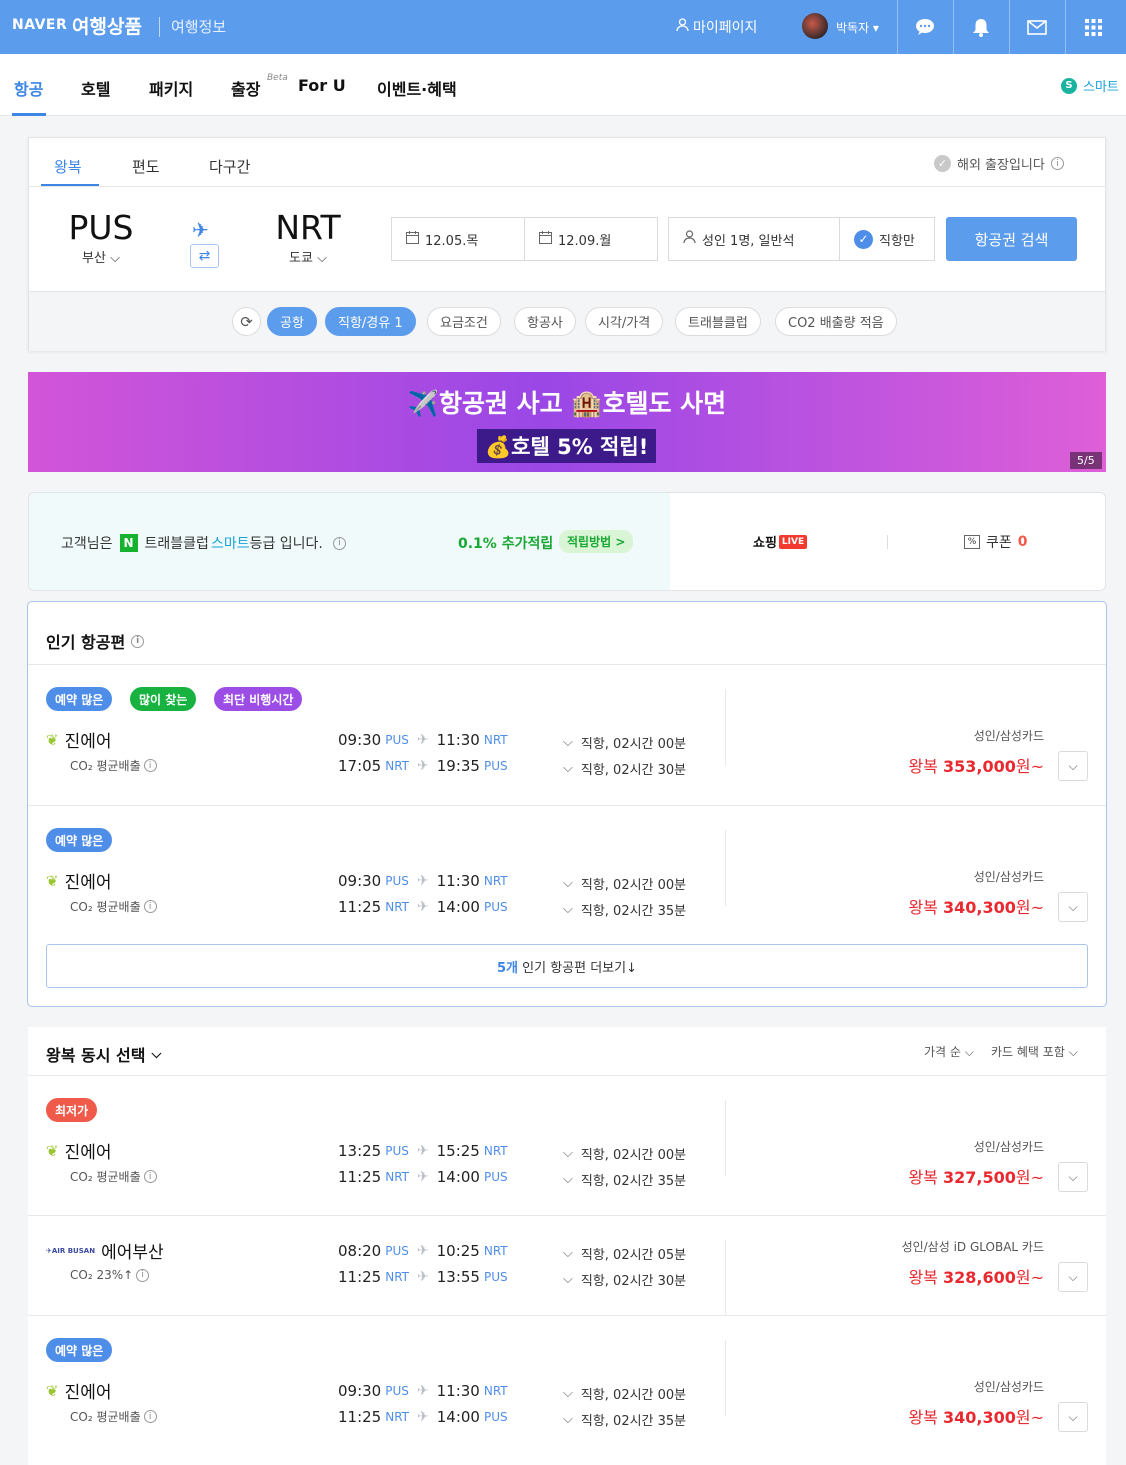 The height and width of the screenshot is (1465, 1126). I want to click on flight-search-button: 항공권 검색, so click(1011, 239).